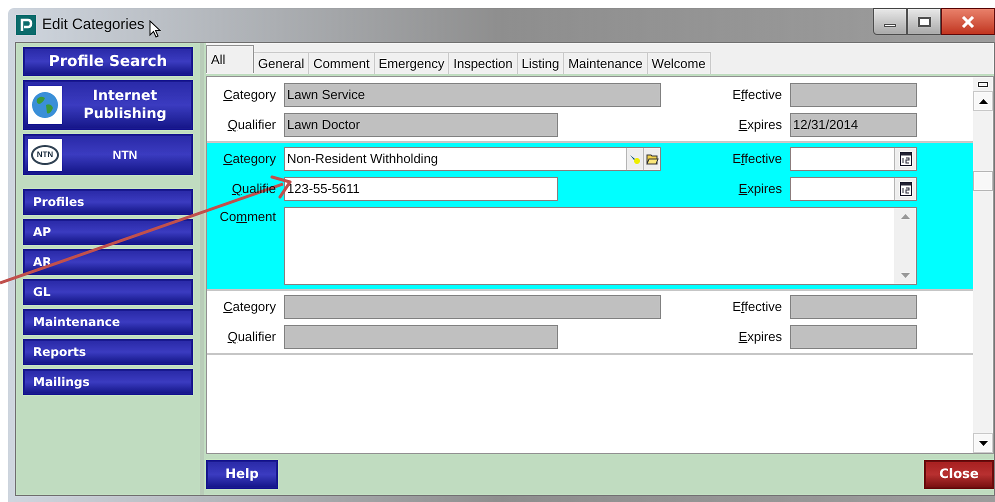 Image resolution: width=995 pixels, height=502 pixels. What do you see at coordinates (421, 189) in the screenshot?
I see `qualifier-field: 123-55-5611` at bounding box center [421, 189].